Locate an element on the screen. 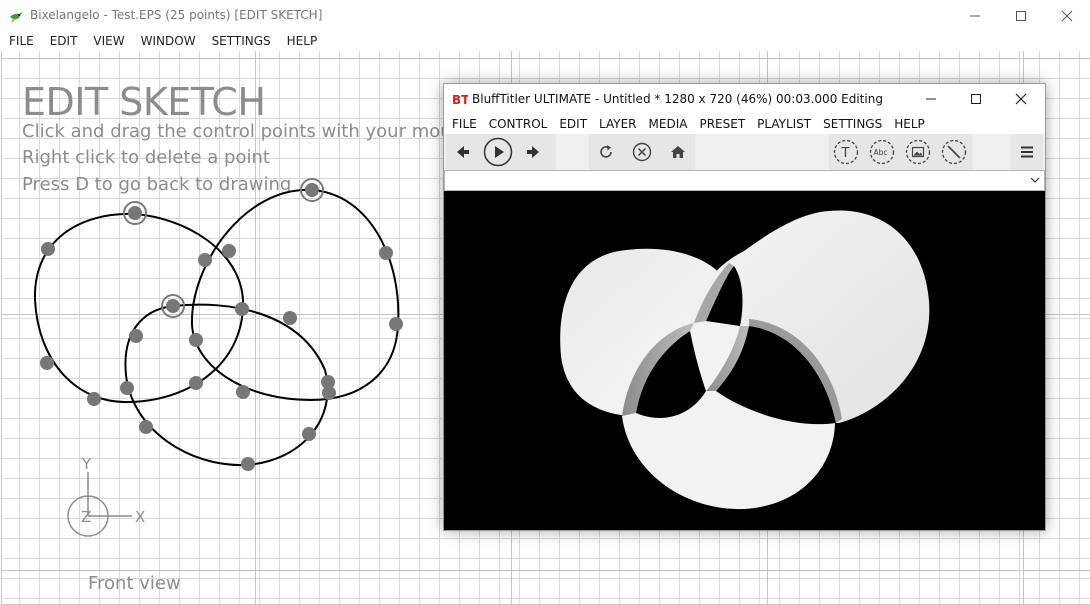 This screenshot has height=605, width=1090. dropdown-toggle is located at coordinates (1035, 180).